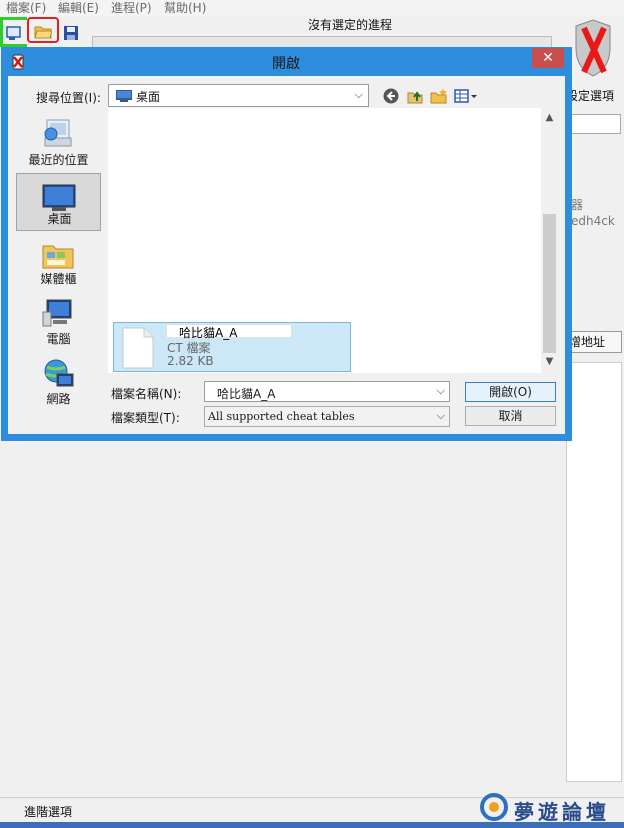  What do you see at coordinates (594, 572) in the screenshot?
I see `address-list` at bounding box center [594, 572].